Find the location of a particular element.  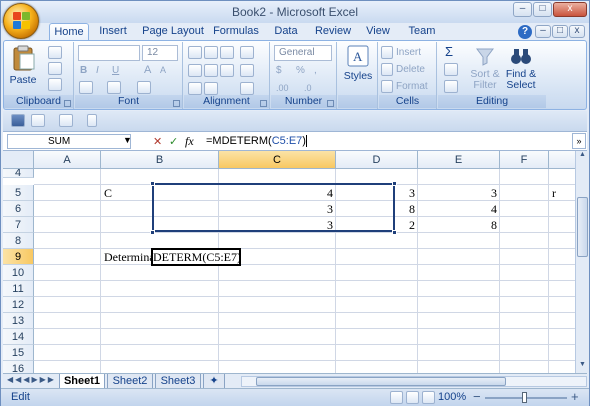

cut-icon is located at coordinates (55, 52).